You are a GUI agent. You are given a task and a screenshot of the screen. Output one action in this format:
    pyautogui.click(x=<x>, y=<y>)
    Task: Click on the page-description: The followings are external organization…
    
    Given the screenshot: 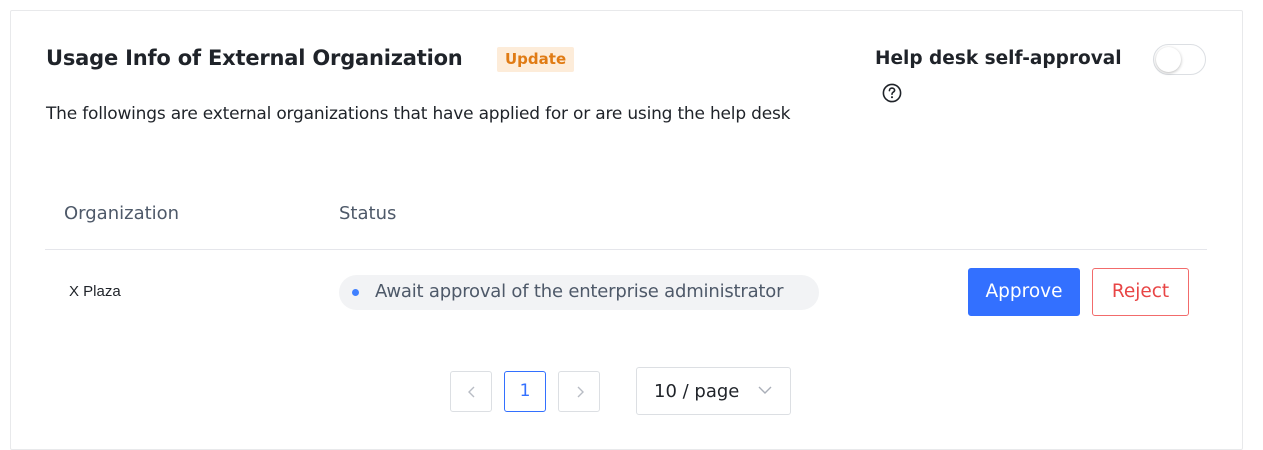 What is the action you would take?
    pyautogui.click(x=418, y=114)
    